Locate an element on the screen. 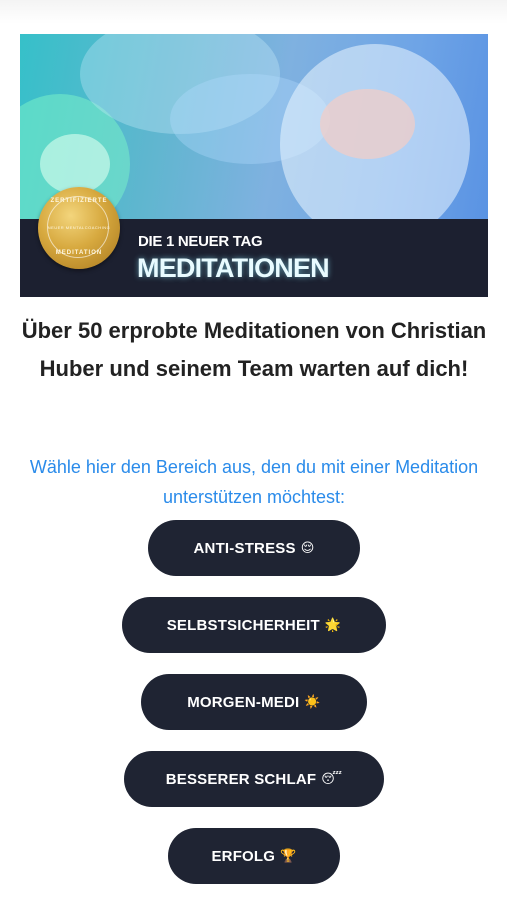 The height and width of the screenshot is (900, 507). button-label: MORGEN-MEDI is located at coordinates (243, 702).